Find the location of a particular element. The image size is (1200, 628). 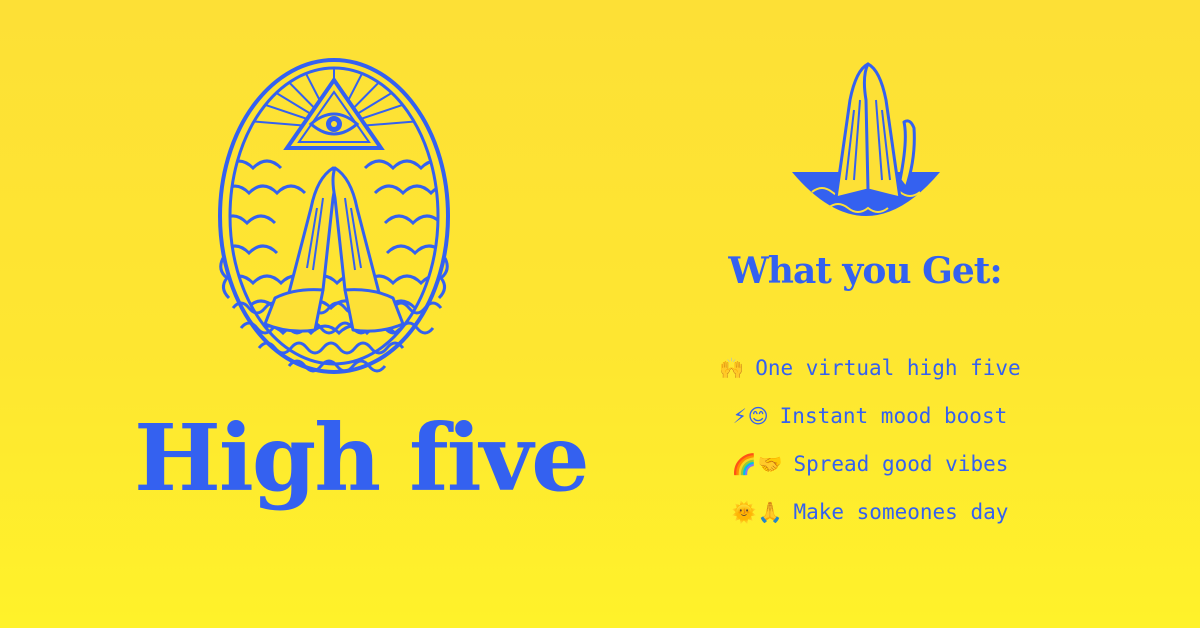

page-title: High five is located at coordinates (362, 458).